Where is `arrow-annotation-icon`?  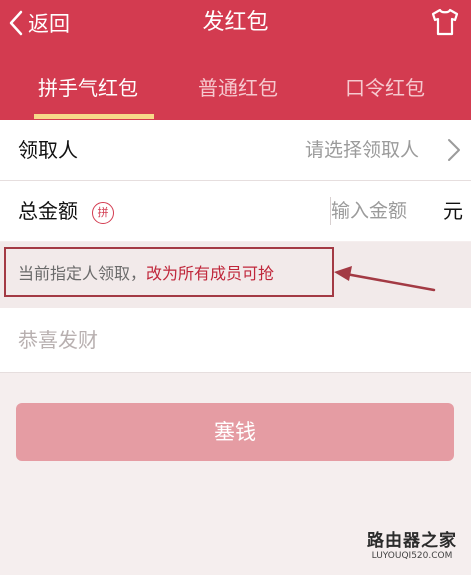
arrow-annotation-icon is located at coordinates (385, 279).